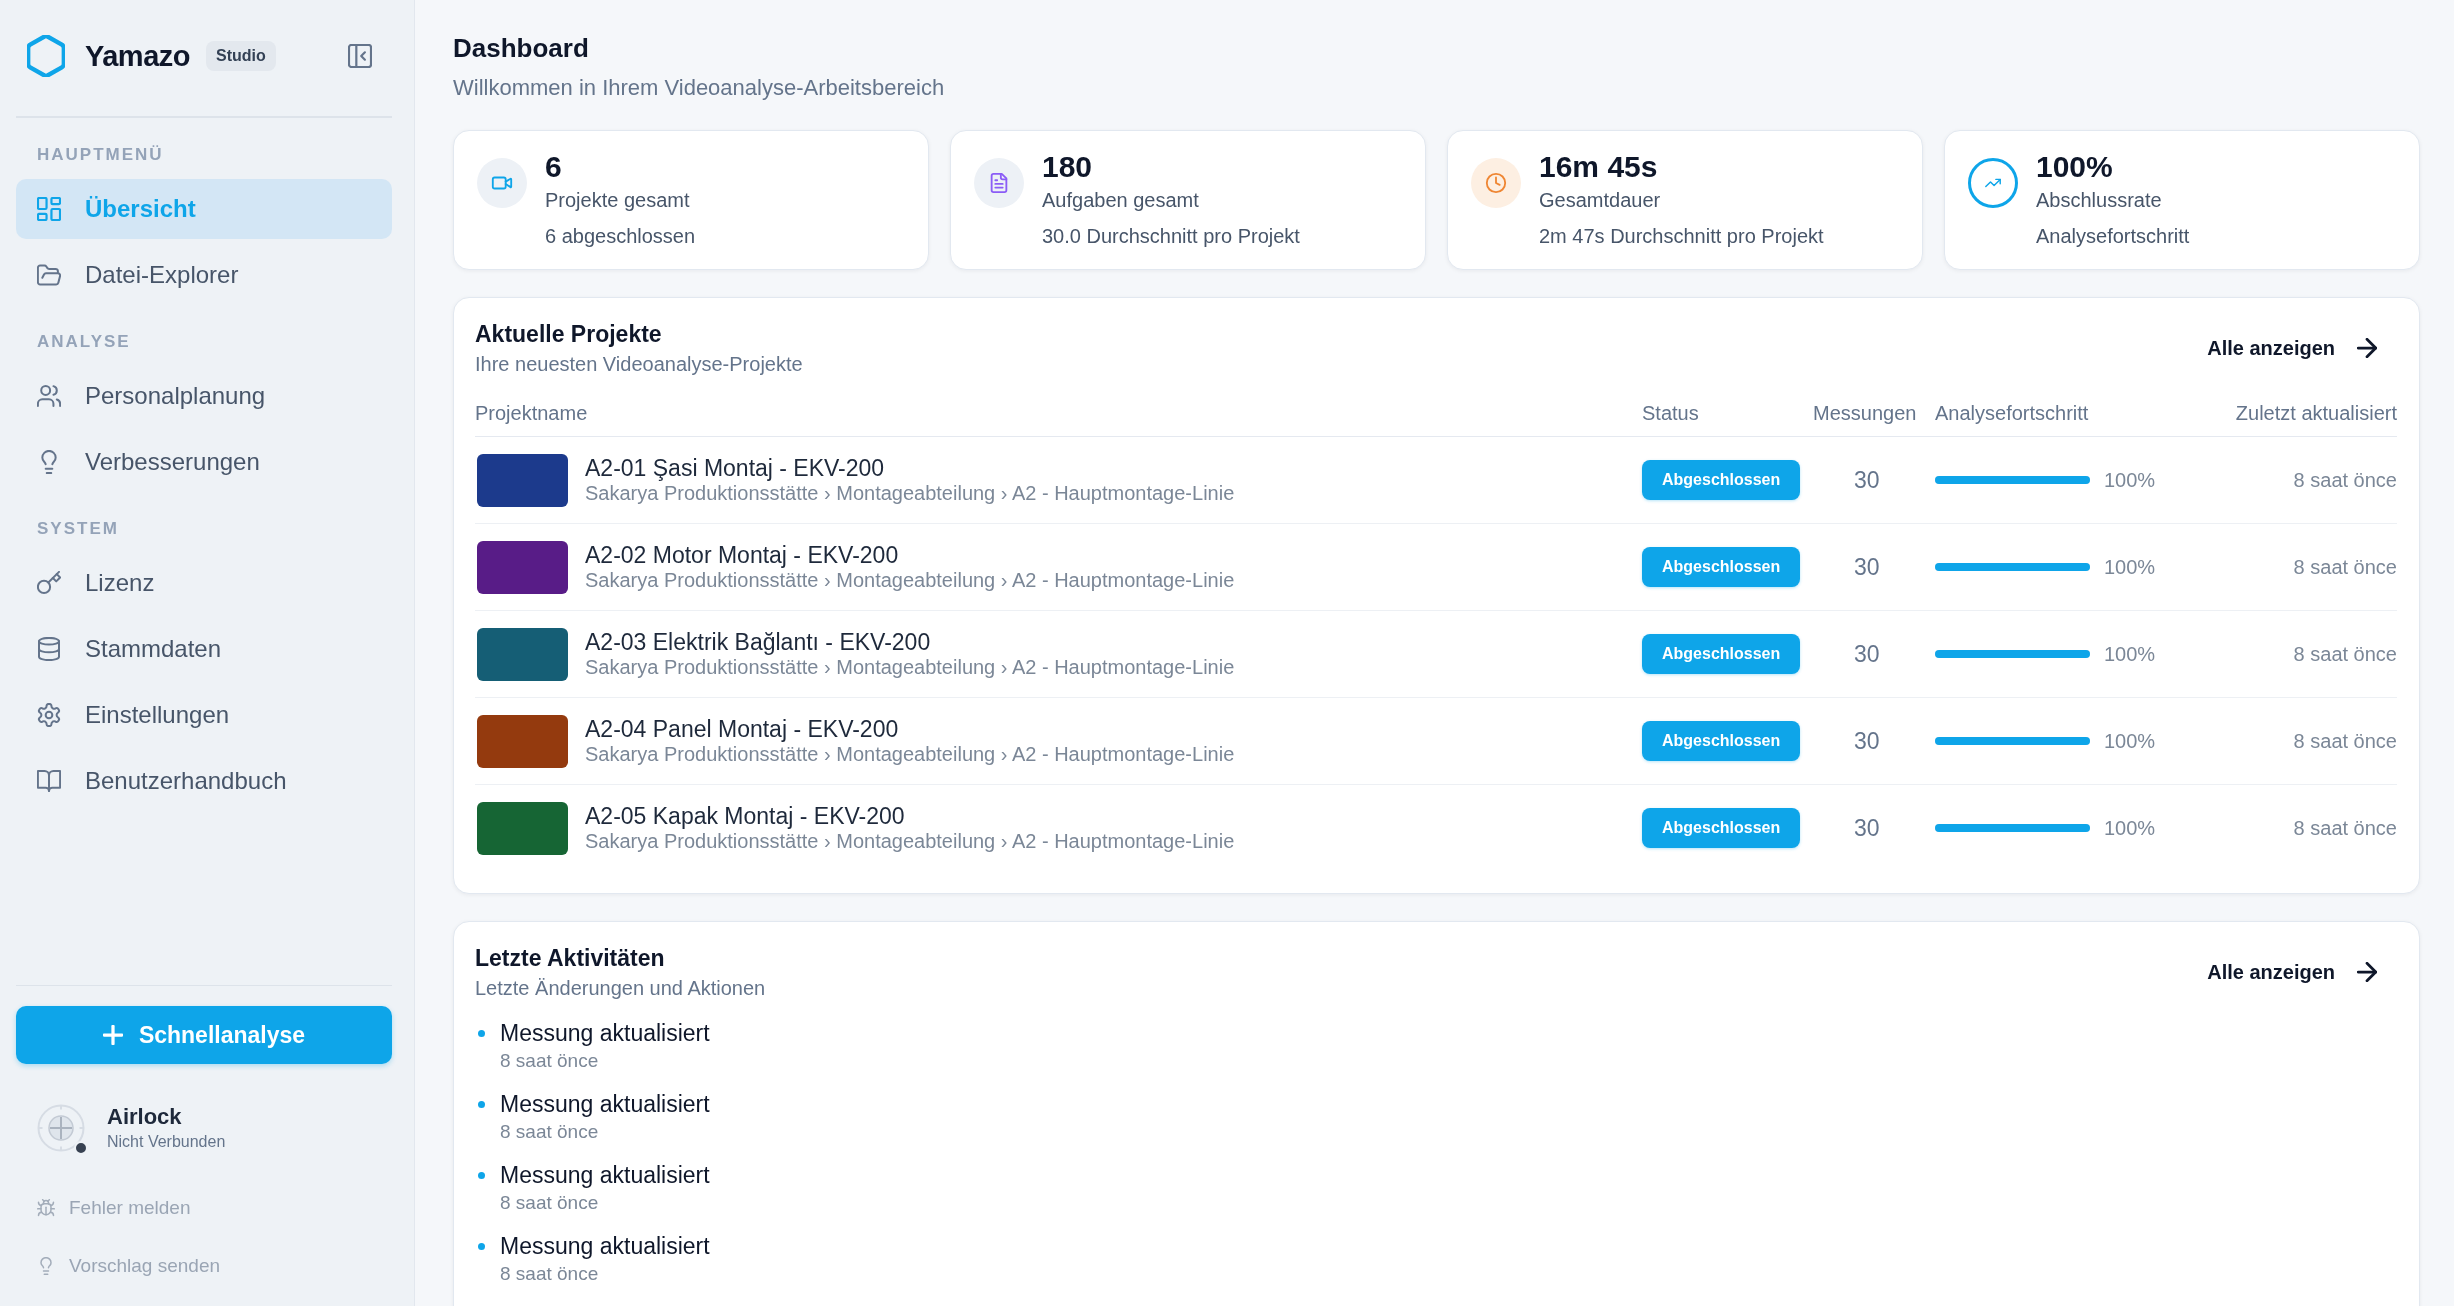  Describe the element at coordinates (49, 780) in the screenshot. I see `book-icon` at that location.